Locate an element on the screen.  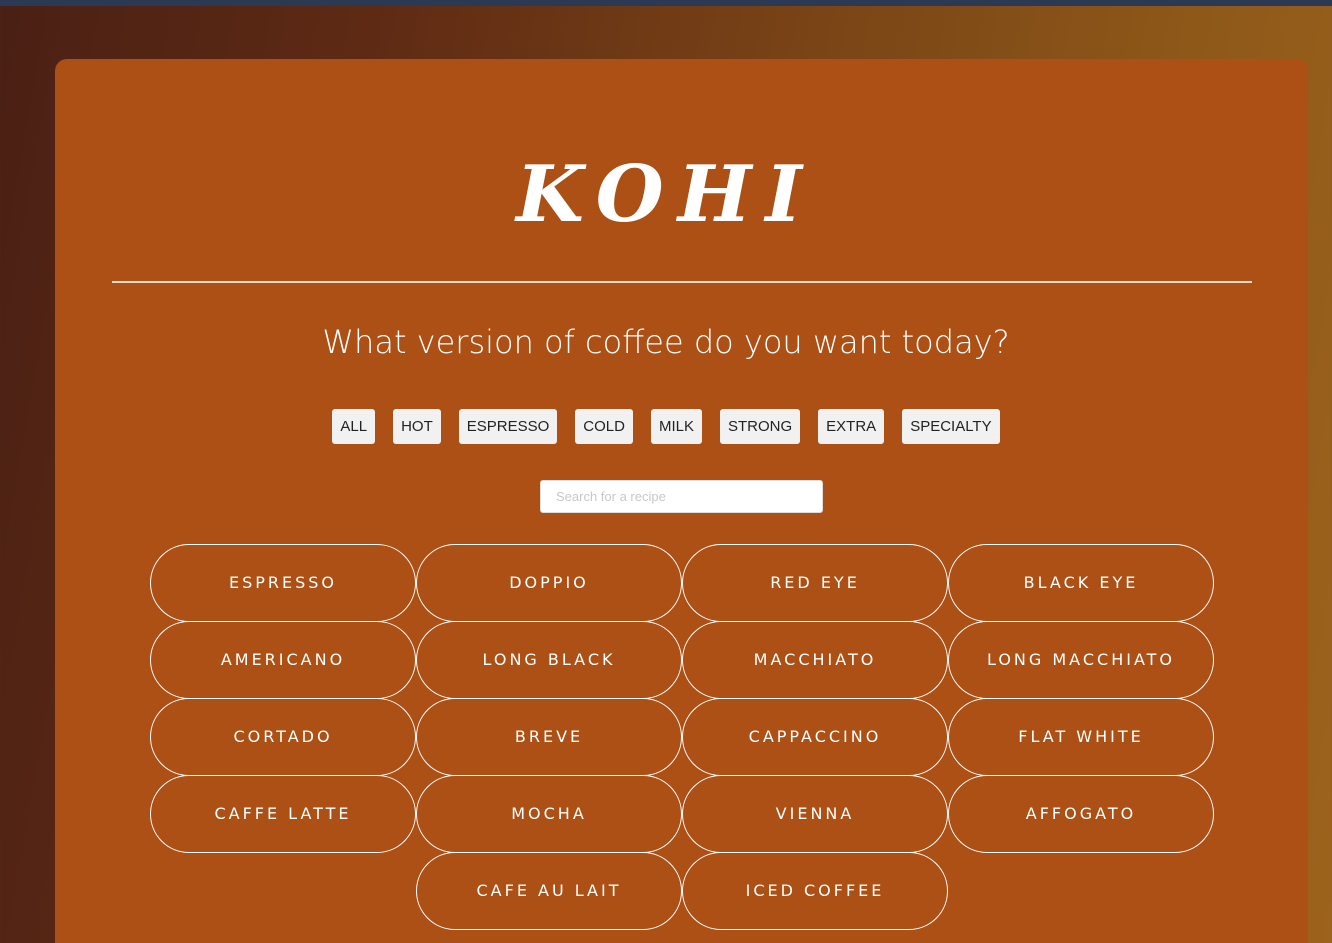
recipe-vienna-button: VIENNA is located at coordinates (815, 814).